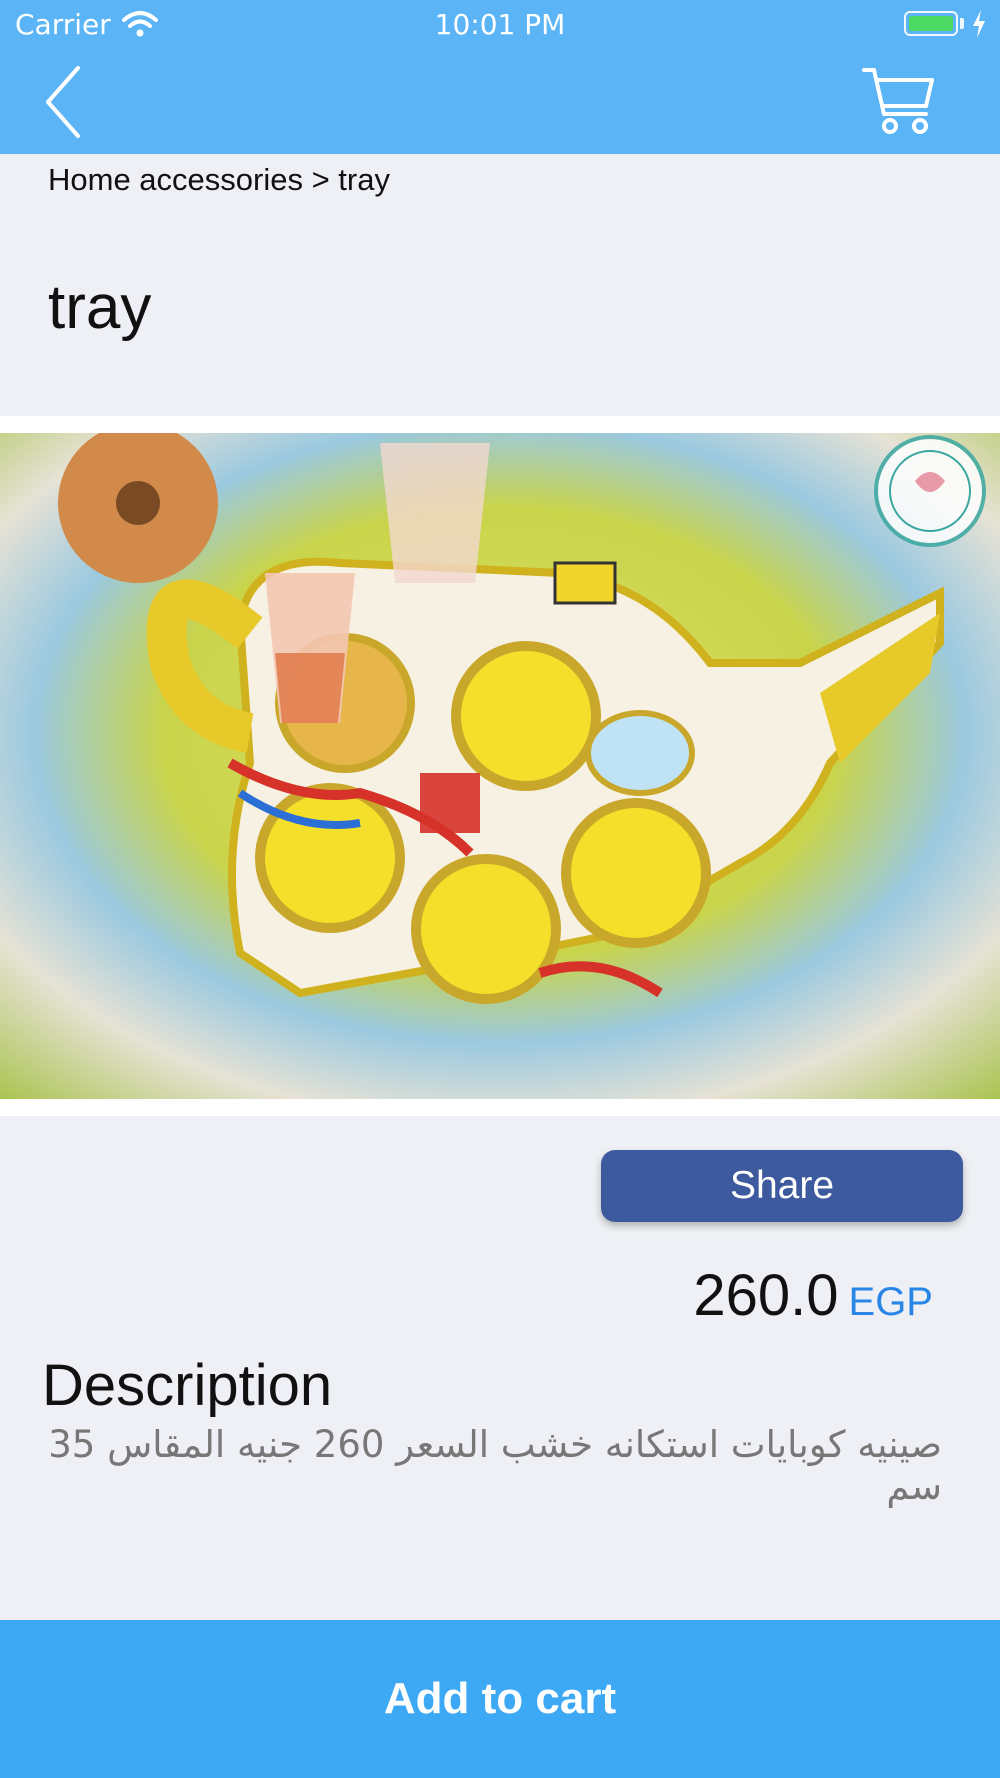  Describe the element at coordinates (782, 1186) in the screenshot. I see `share-button: Share` at that location.